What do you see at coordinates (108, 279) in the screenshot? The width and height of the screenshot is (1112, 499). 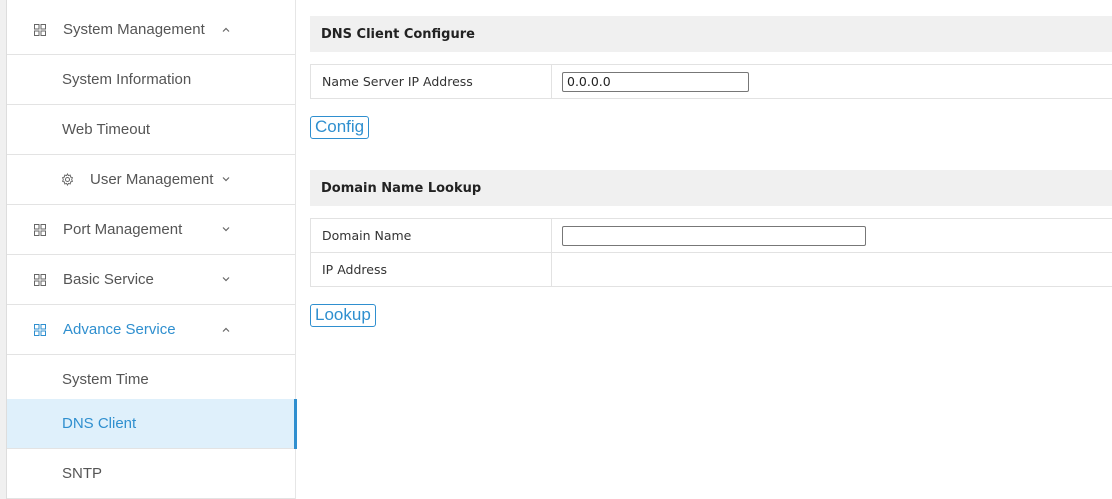 I see `sidebar-item-label: Basic Service` at bounding box center [108, 279].